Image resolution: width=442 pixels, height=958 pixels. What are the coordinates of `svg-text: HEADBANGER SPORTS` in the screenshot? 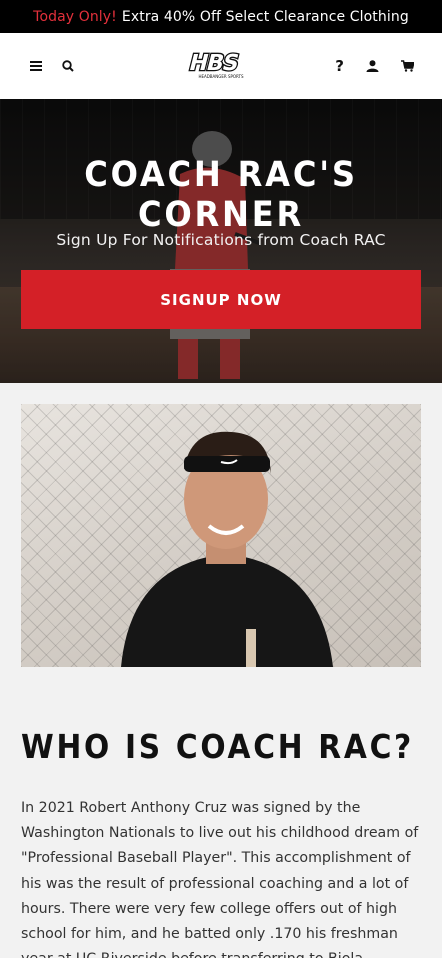 It's located at (221, 76).